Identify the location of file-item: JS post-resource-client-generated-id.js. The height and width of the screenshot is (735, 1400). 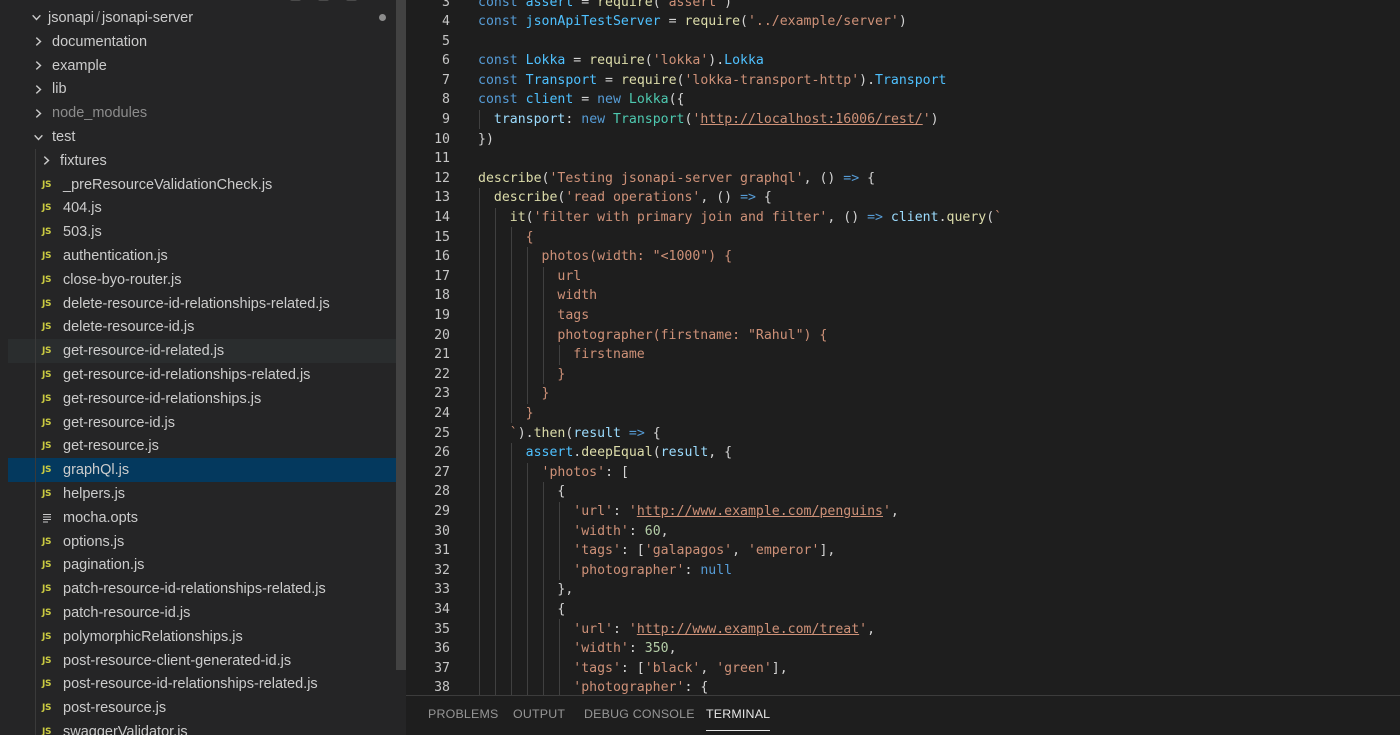
(207, 660).